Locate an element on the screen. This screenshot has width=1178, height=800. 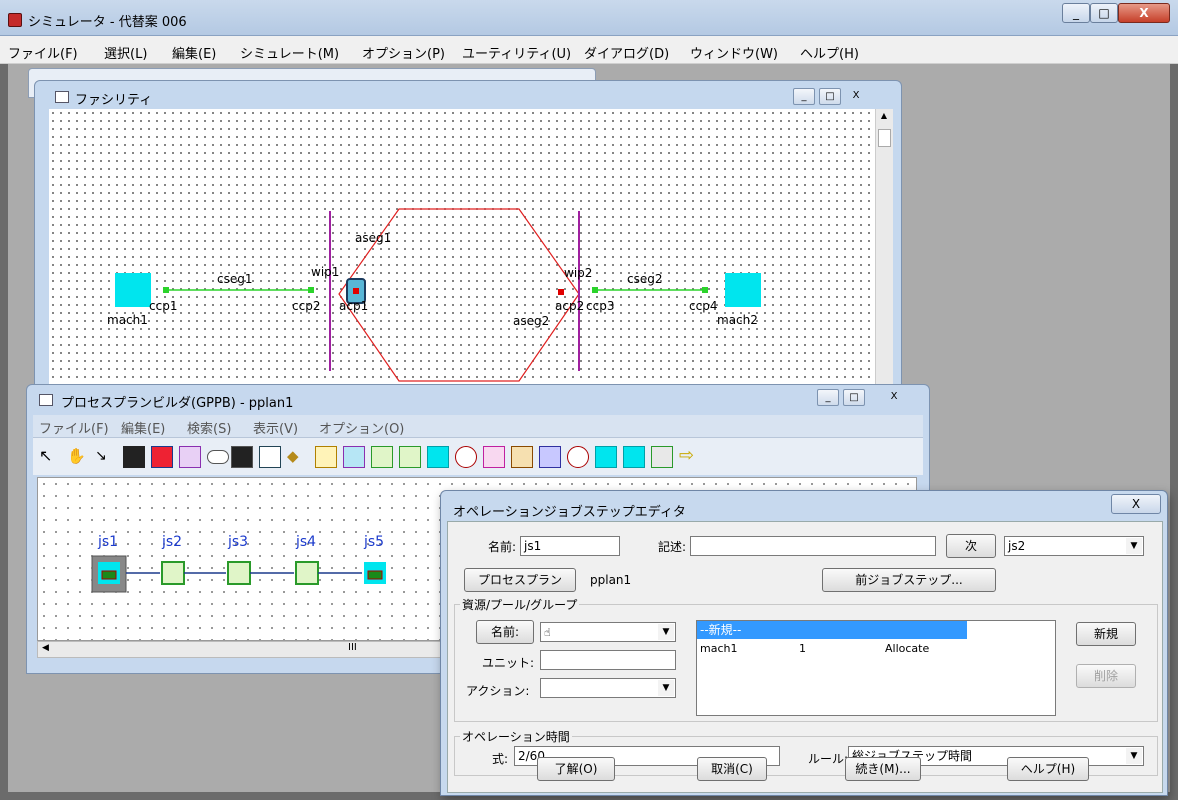
gppb-menu-file: ファイル(F) is located at coordinates (74, 427).